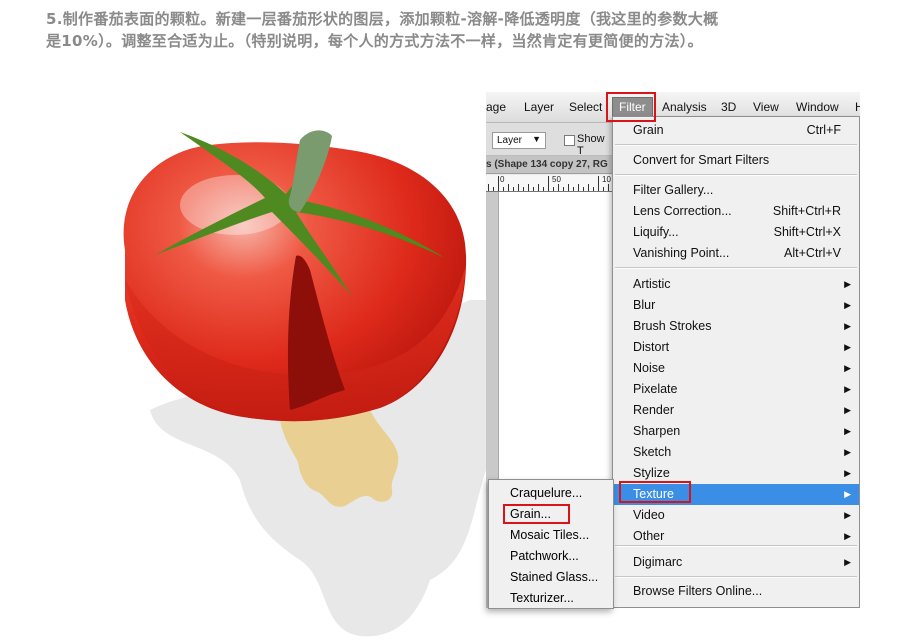 Image resolution: width=900 pixels, height=644 pixels. Describe the element at coordinates (510, 140) in the screenshot. I see `mode-select-value: Layer` at that location.